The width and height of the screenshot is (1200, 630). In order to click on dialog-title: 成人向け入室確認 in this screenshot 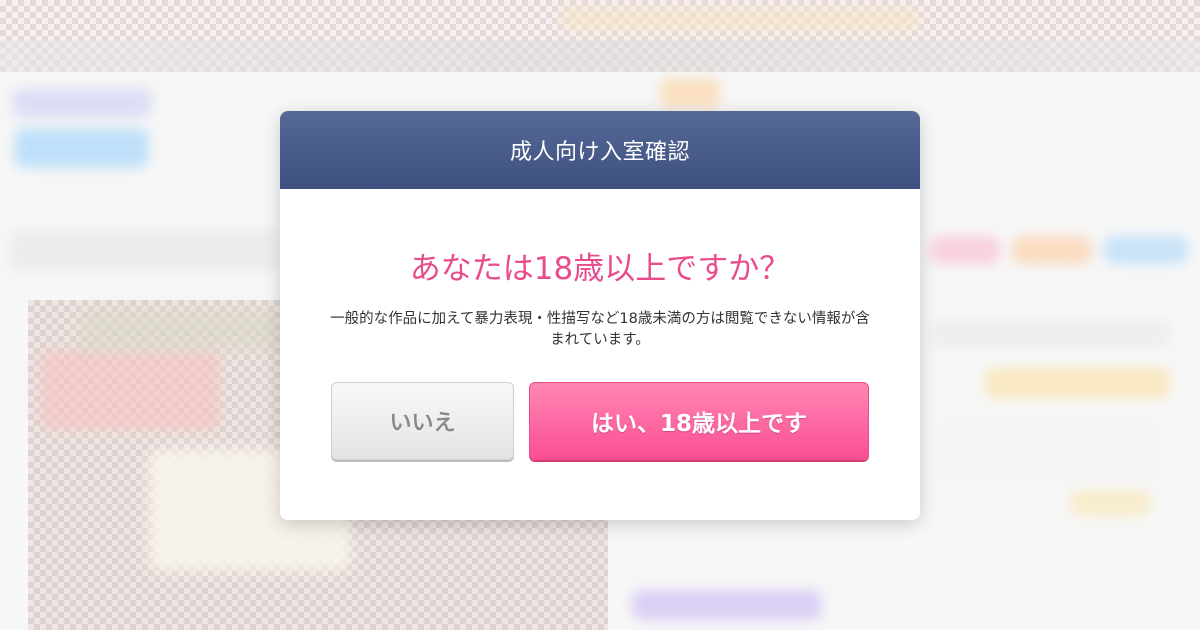, I will do `click(599, 152)`.